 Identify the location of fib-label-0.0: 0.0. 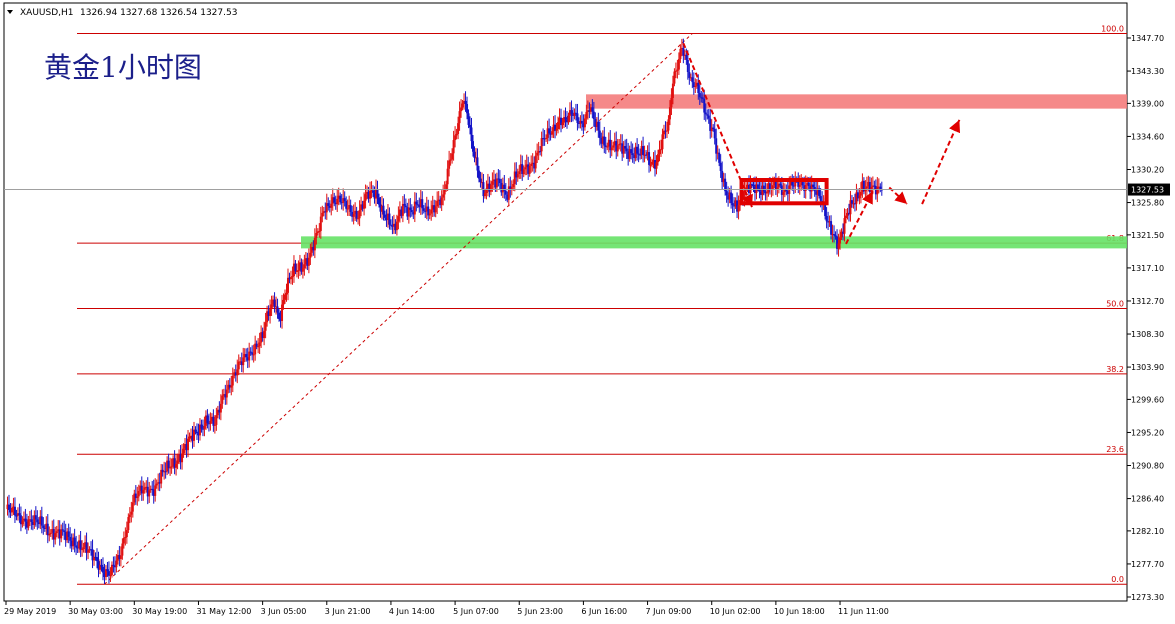
(1117, 579).